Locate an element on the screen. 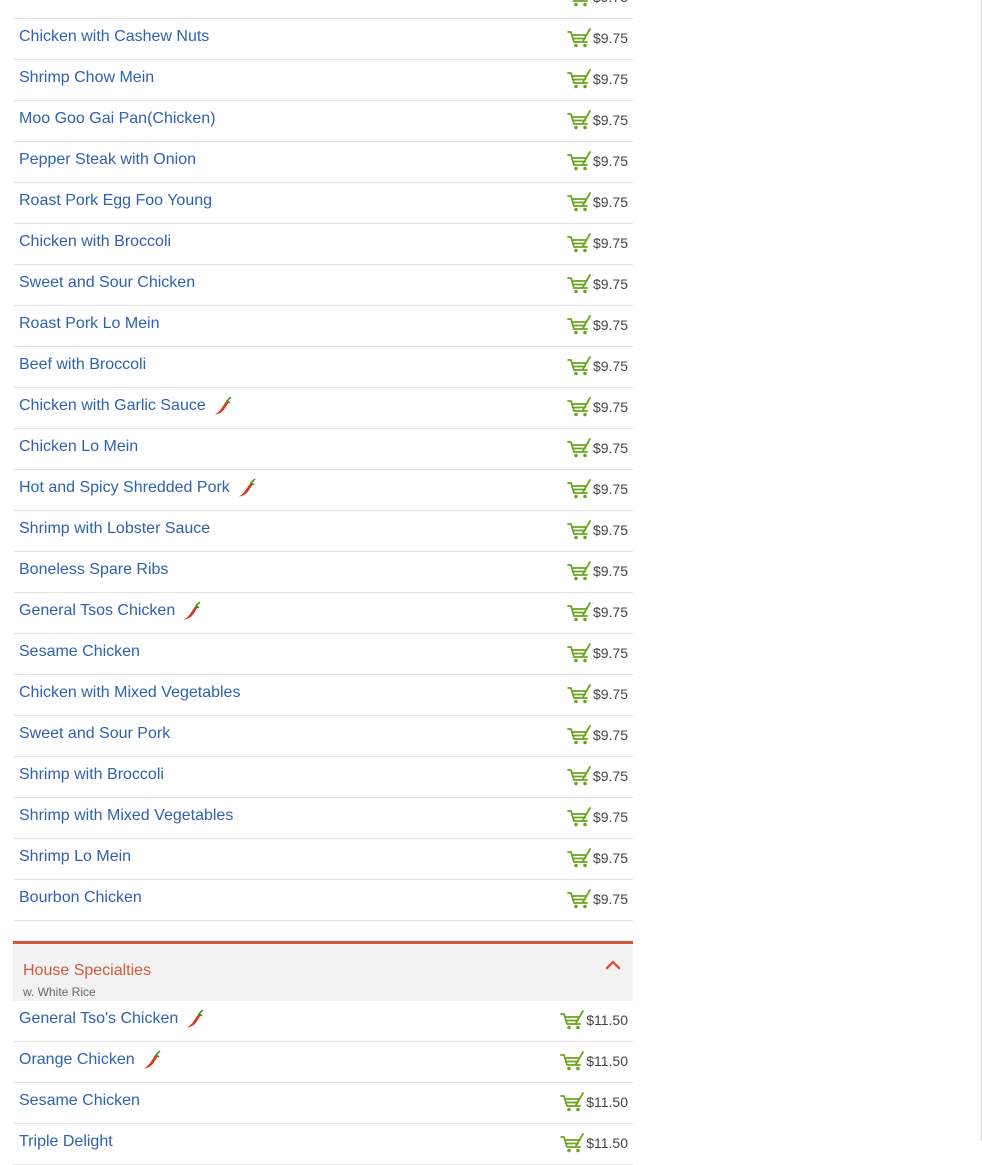 The width and height of the screenshot is (982, 1165). menu-item-row: Boneless Spare Ribs $9.75 is located at coordinates (323, 572).